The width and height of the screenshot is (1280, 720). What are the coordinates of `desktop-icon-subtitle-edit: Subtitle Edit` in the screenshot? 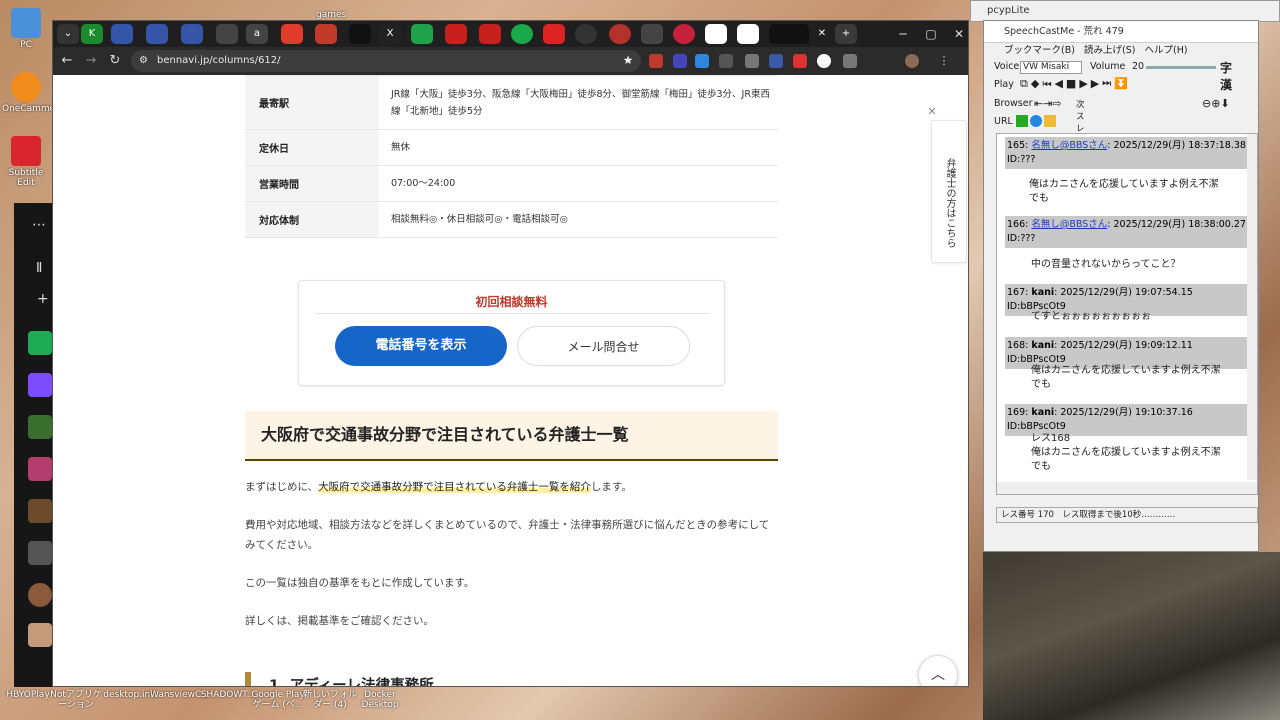 It's located at (26, 162).